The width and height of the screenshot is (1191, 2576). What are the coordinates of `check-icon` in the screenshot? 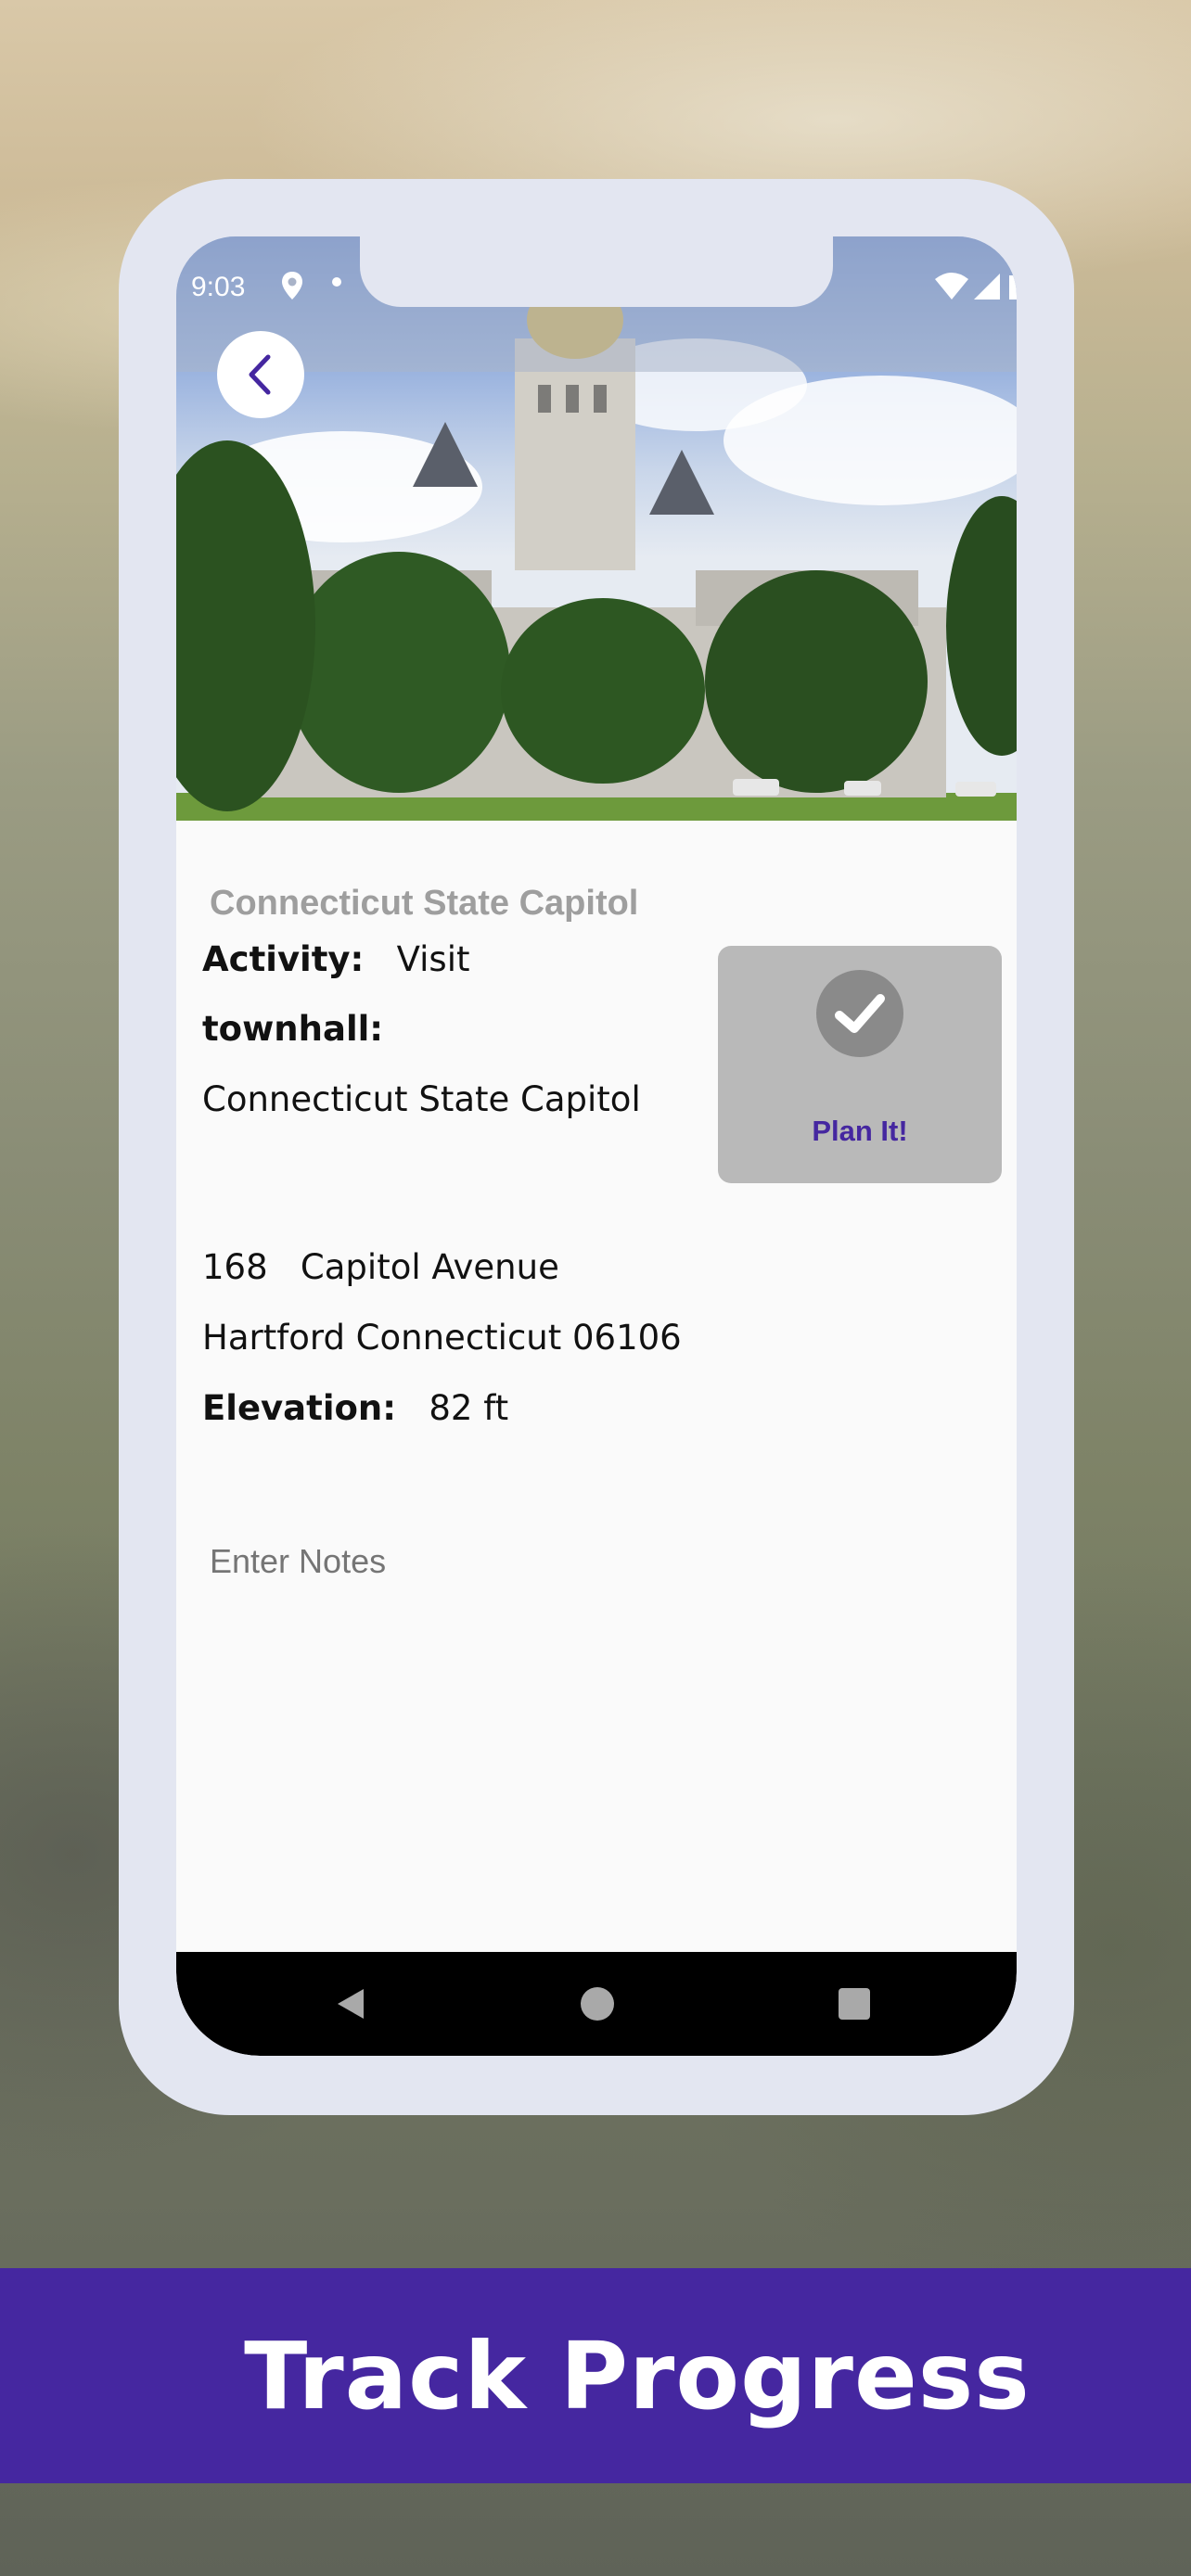 It's located at (859, 1013).